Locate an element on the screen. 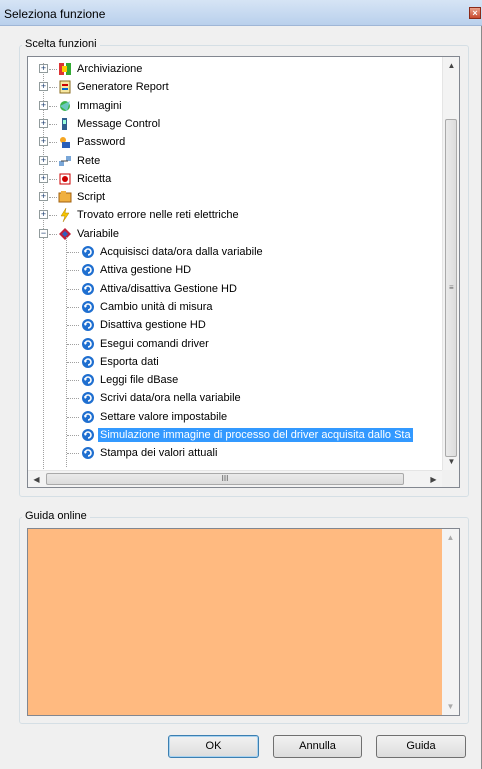  tree-child-item: Disattiva gestione HD is located at coordinates (235, 325).